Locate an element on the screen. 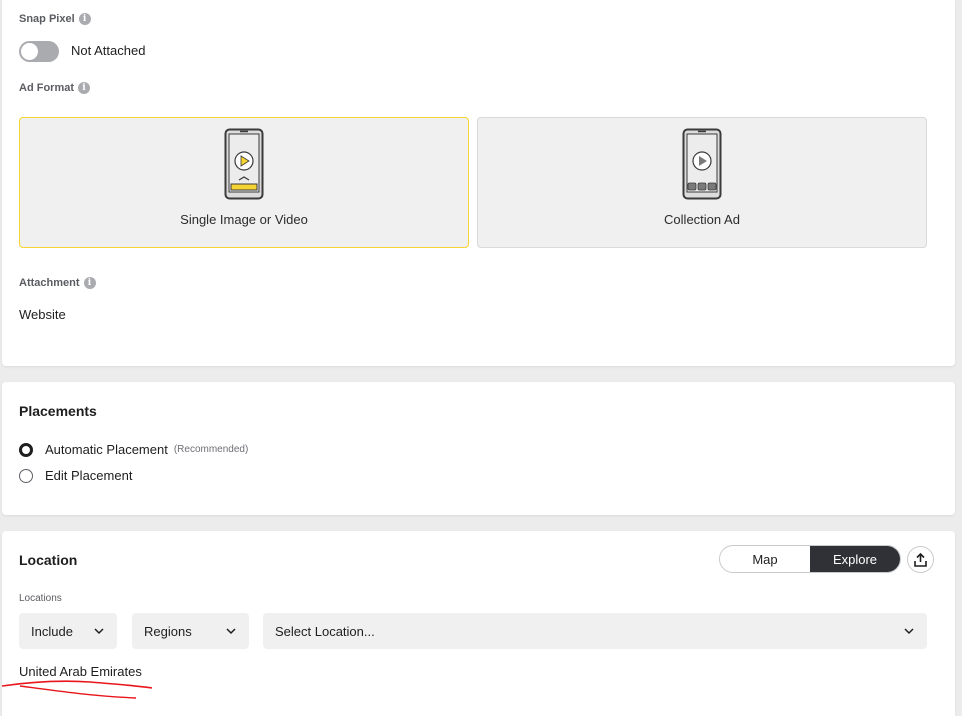 This screenshot has width=962, height=716. recommended-note: (Recommended) is located at coordinates (211, 449).